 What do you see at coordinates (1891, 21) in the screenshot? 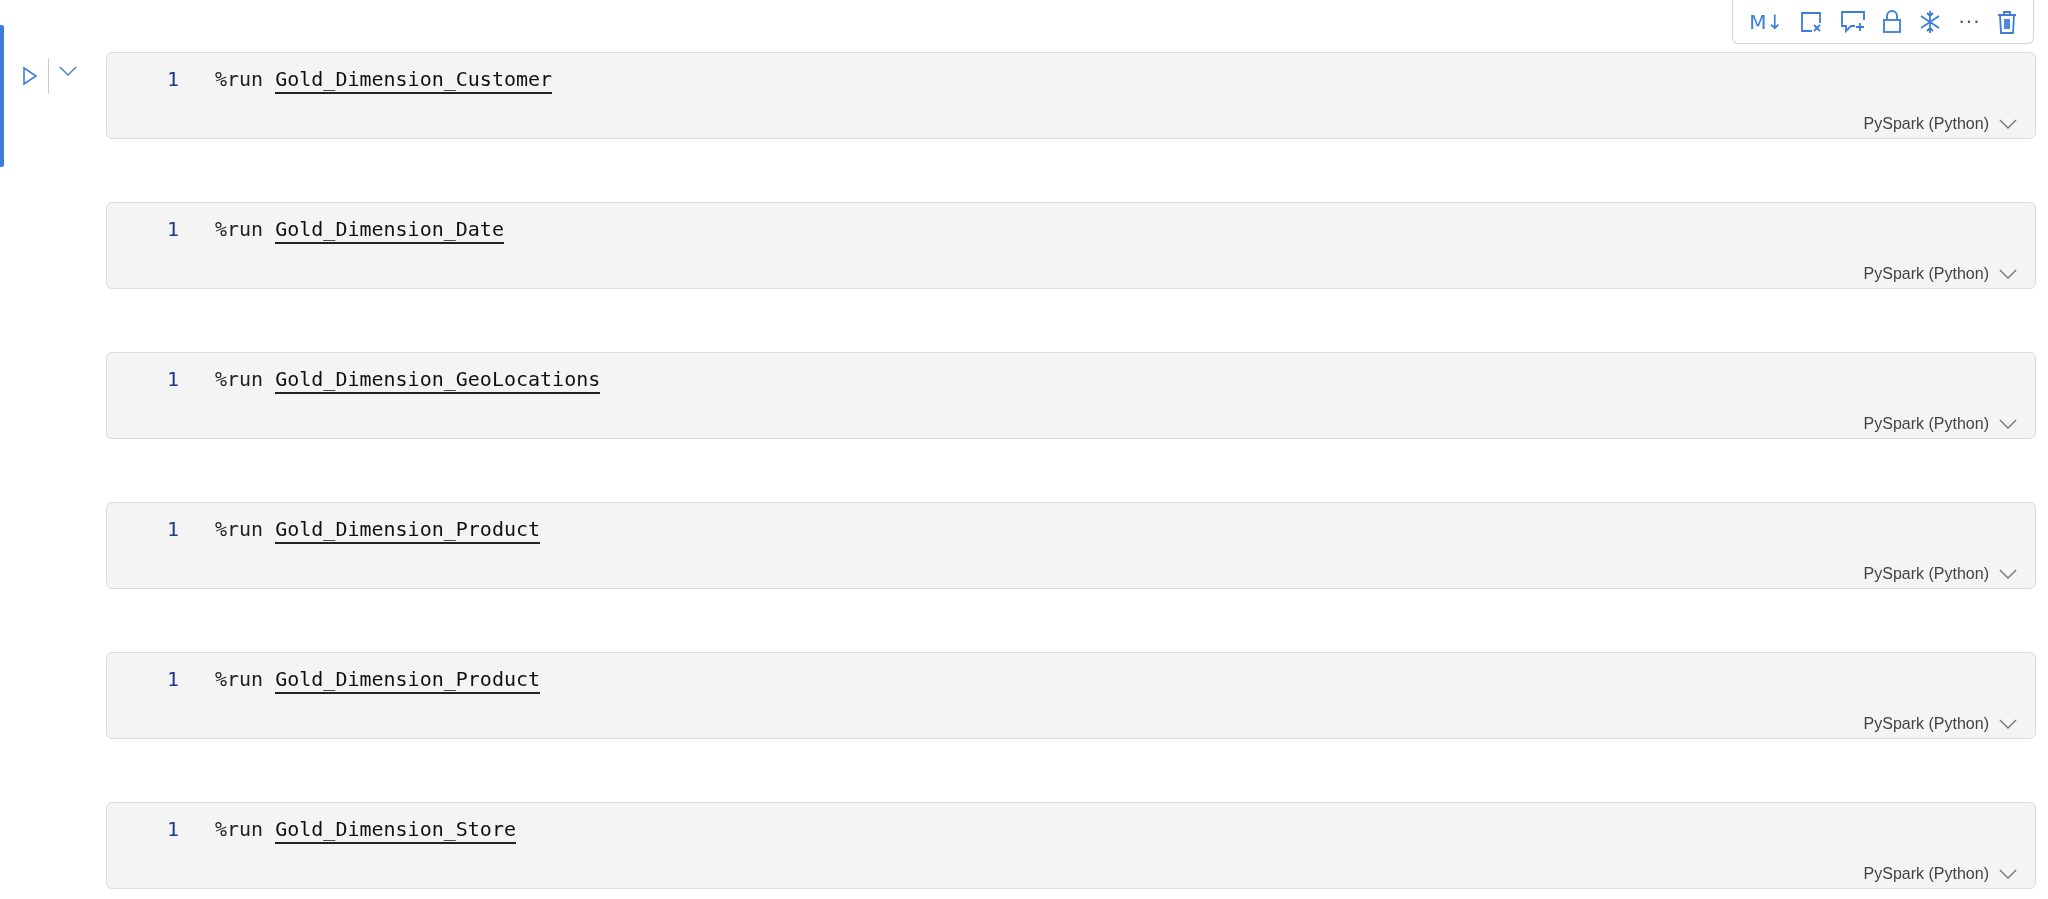
I see `lock-icon` at bounding box center [1891, 21].